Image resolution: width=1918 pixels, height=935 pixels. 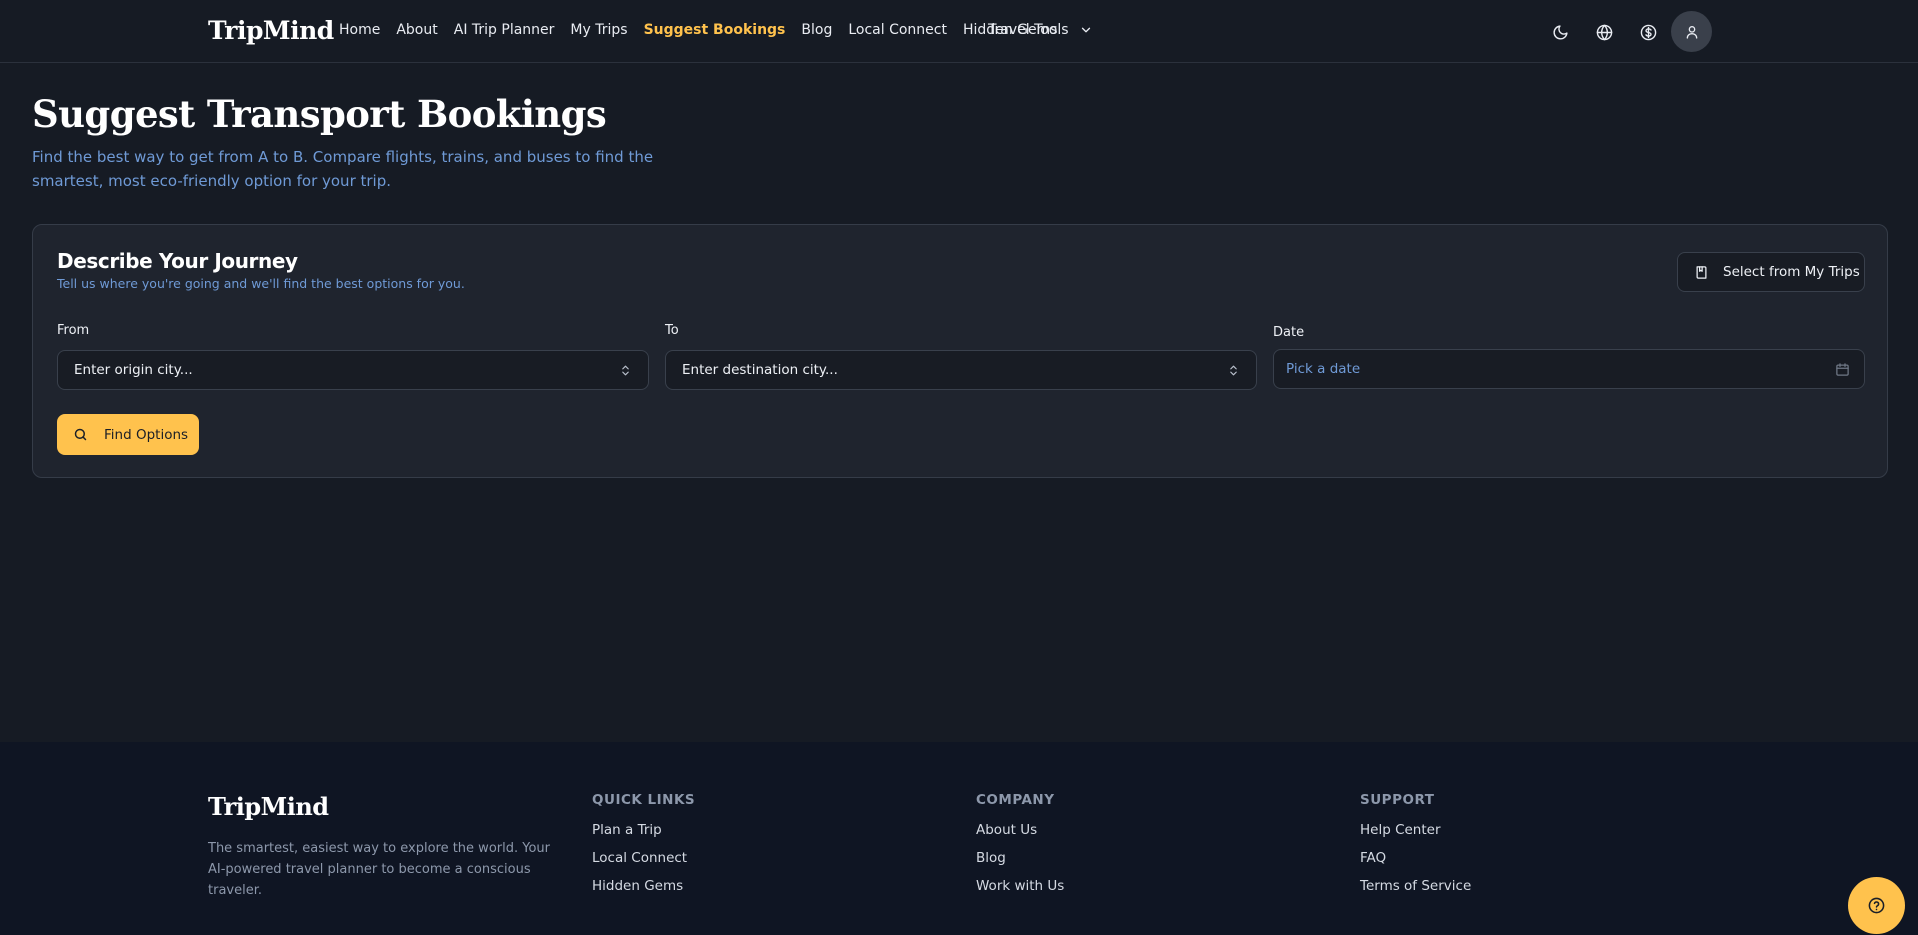 What do you see at coordinates (1323, 369) in the screenshot?
I see `date-placeholder: Pick a date` at bounding box center [1323, 369].